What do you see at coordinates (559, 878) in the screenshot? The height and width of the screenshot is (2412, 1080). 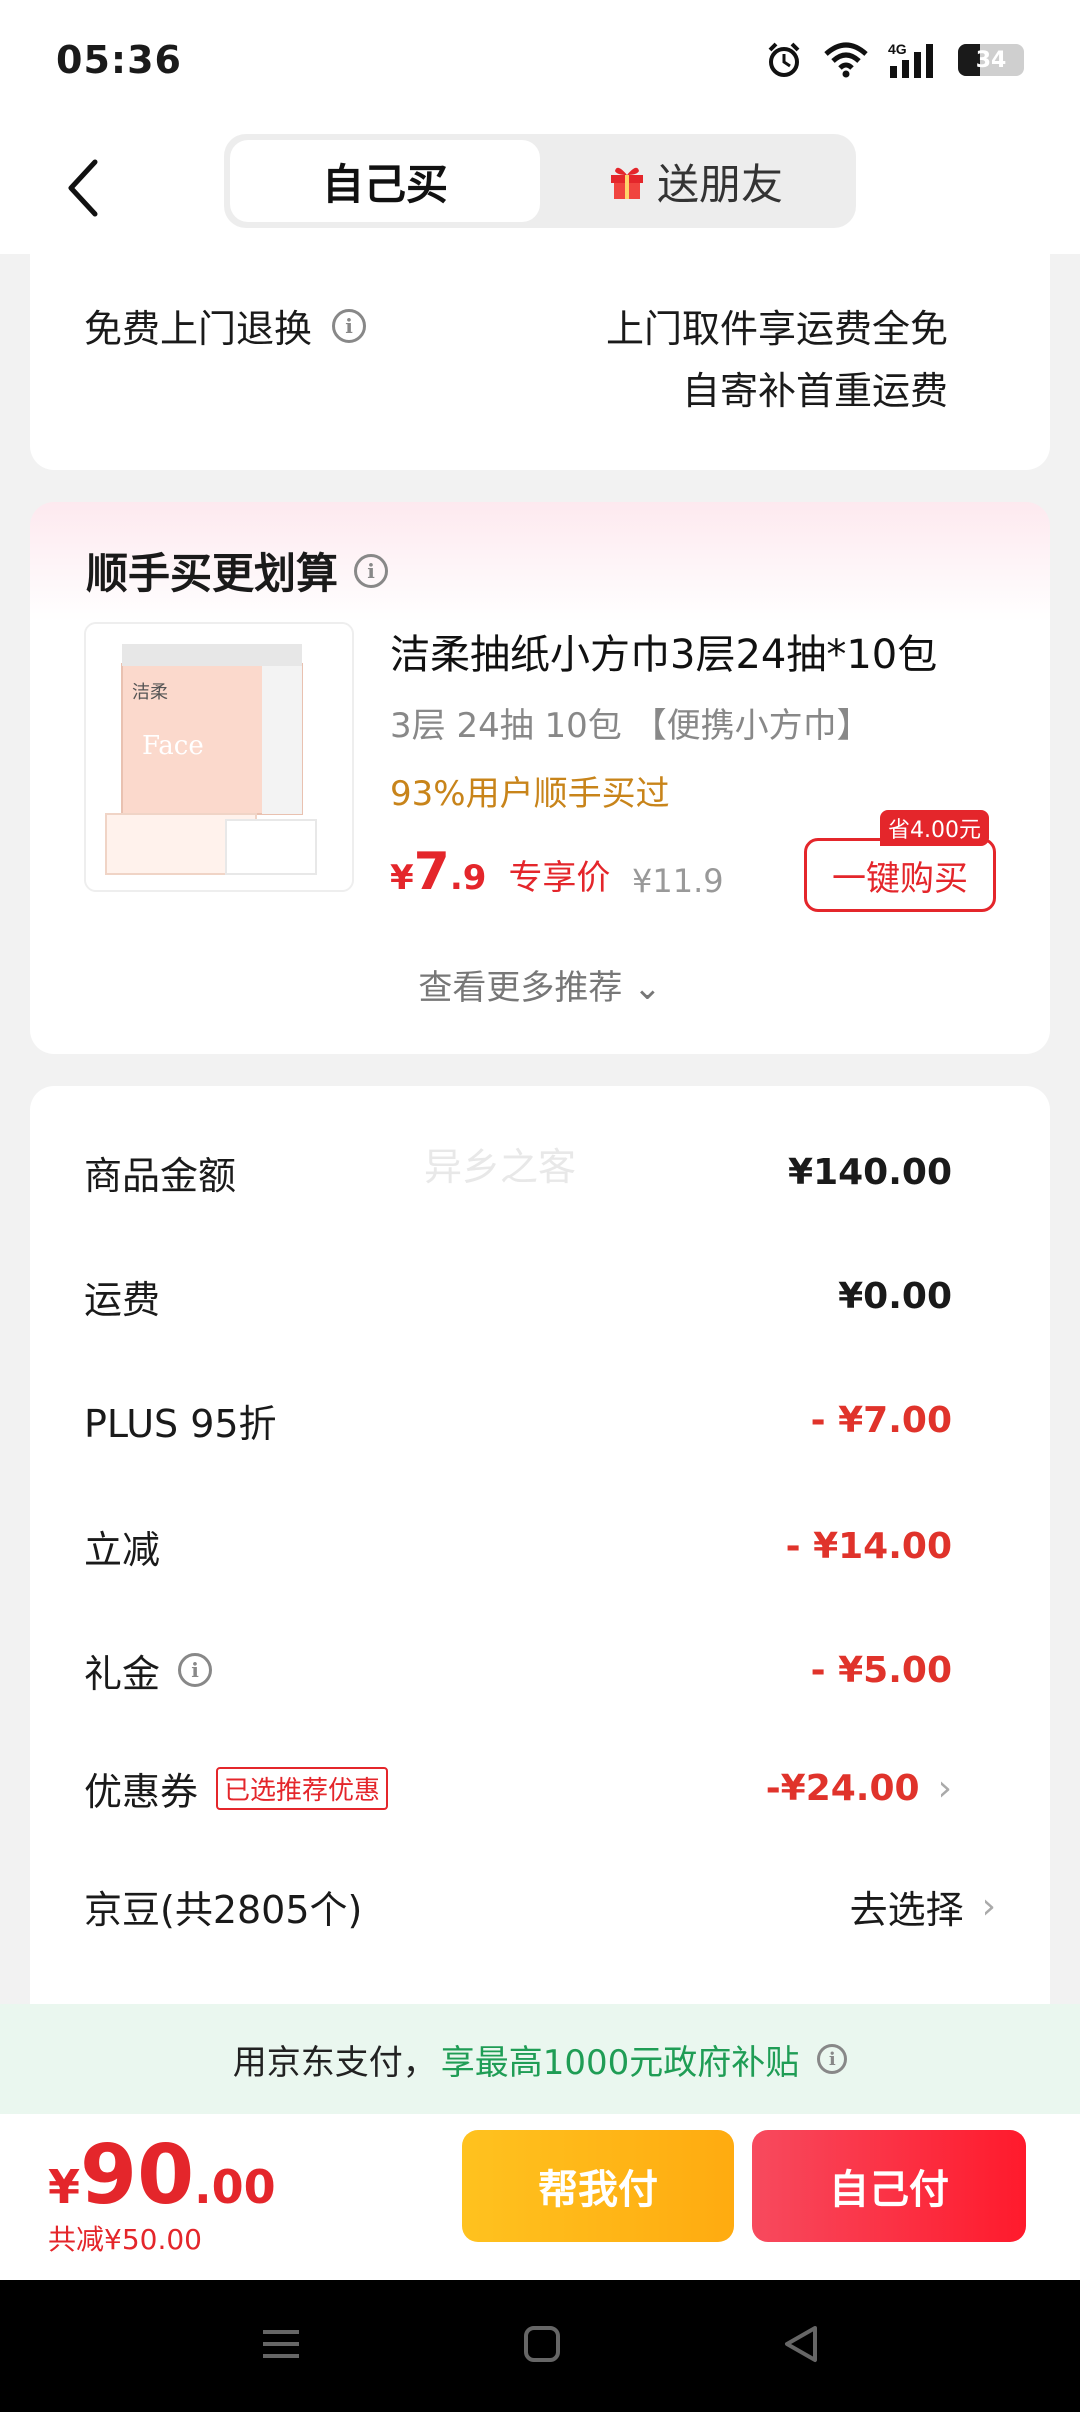 I see `price-tag: 专享价` at bounding box center [559, 878].